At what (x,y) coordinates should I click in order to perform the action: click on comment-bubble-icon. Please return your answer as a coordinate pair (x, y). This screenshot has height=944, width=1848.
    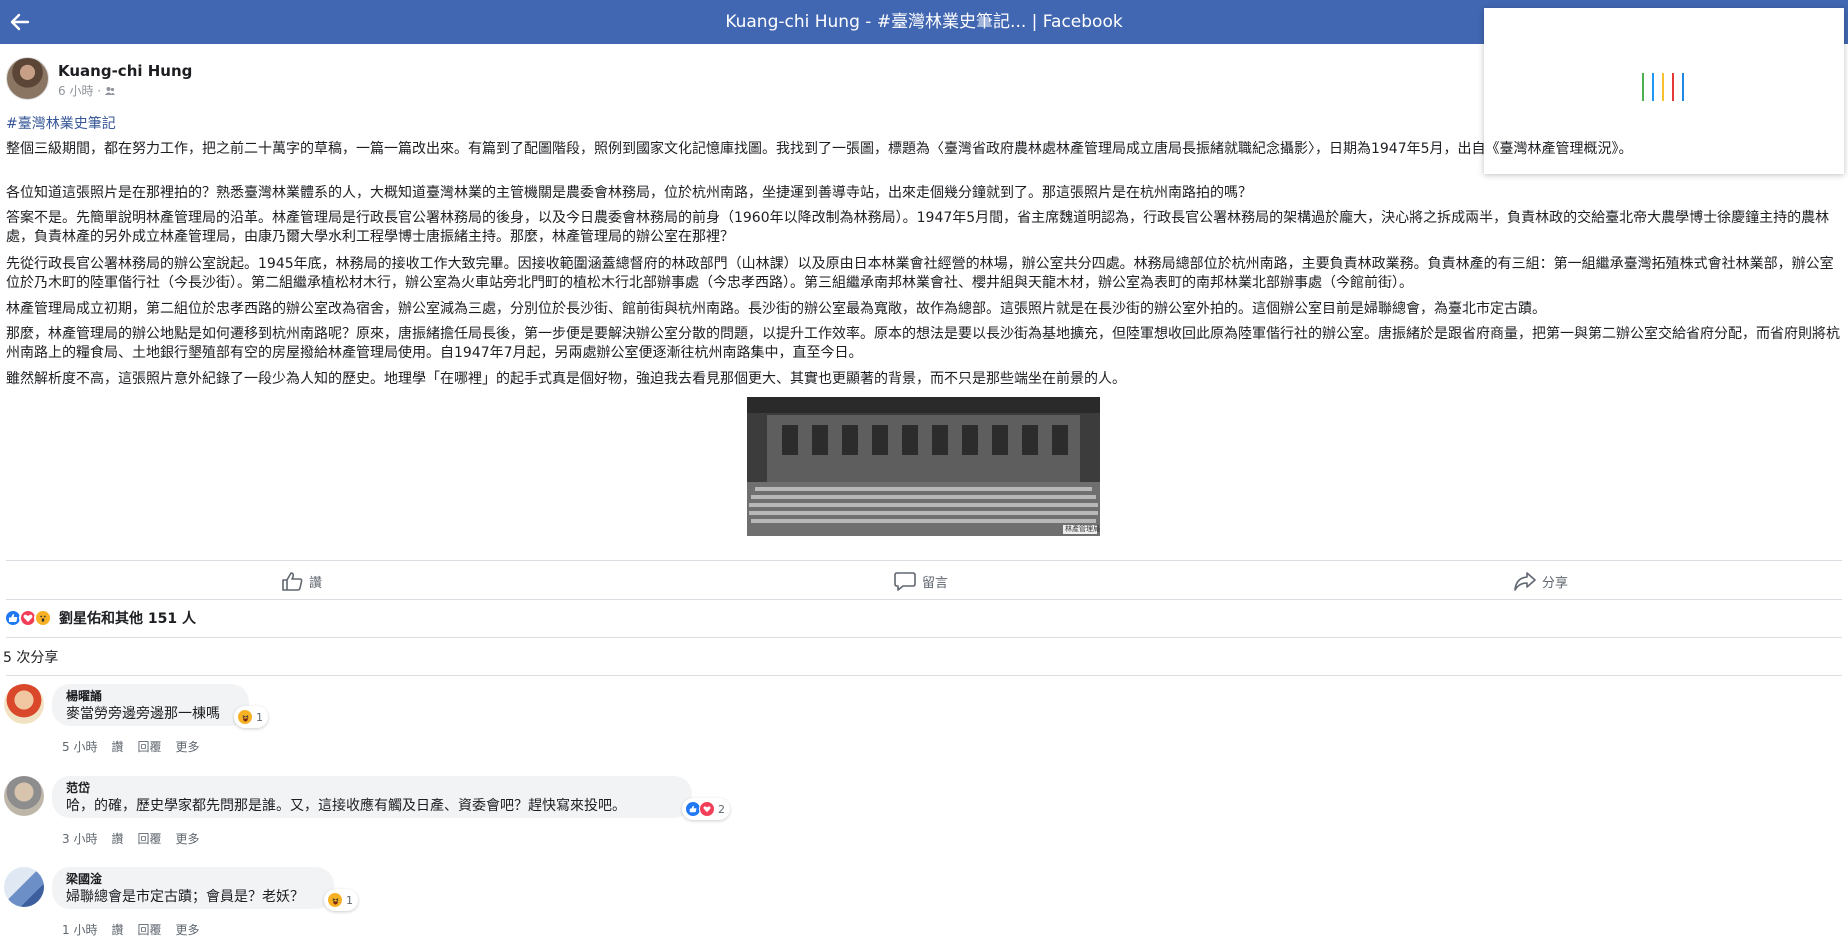
    Looking at the image, I should click on (905, 581).